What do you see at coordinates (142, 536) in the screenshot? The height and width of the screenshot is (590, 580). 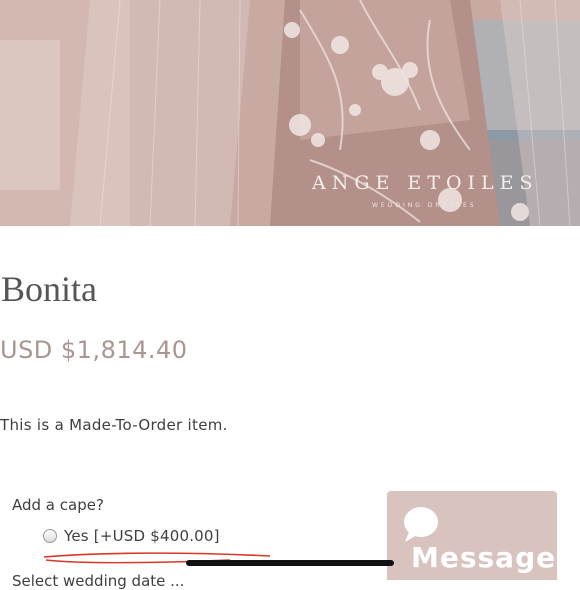 I see `cape-yes-label: Yes [+USD $400.00]` at bounding box center [142, 536].